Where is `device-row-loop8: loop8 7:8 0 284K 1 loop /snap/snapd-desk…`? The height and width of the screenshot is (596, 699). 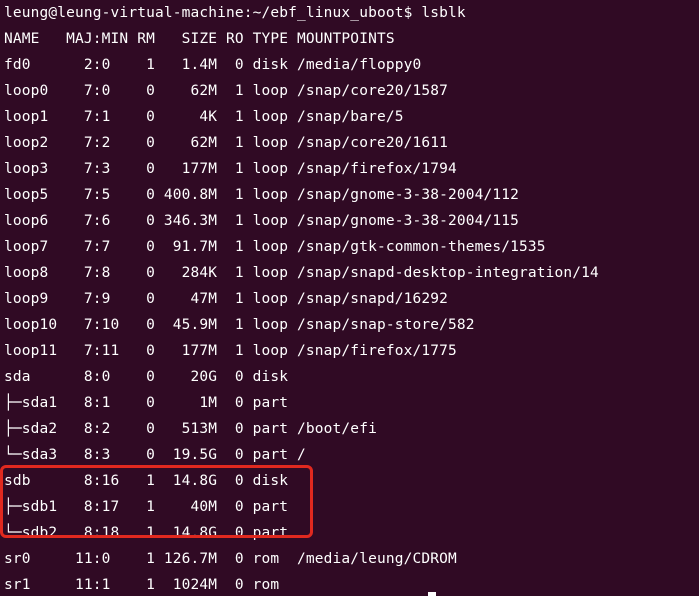 device-row-loop8: loop8 7:8 0 284K 1 loop /snap/snapd-desk… is located at coordinates (301, 273).